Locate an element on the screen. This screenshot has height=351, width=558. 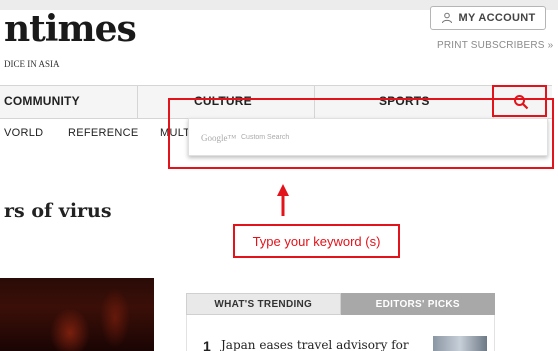
my-account-button: MY ACCOUNT is located at coordinates (488, 18).